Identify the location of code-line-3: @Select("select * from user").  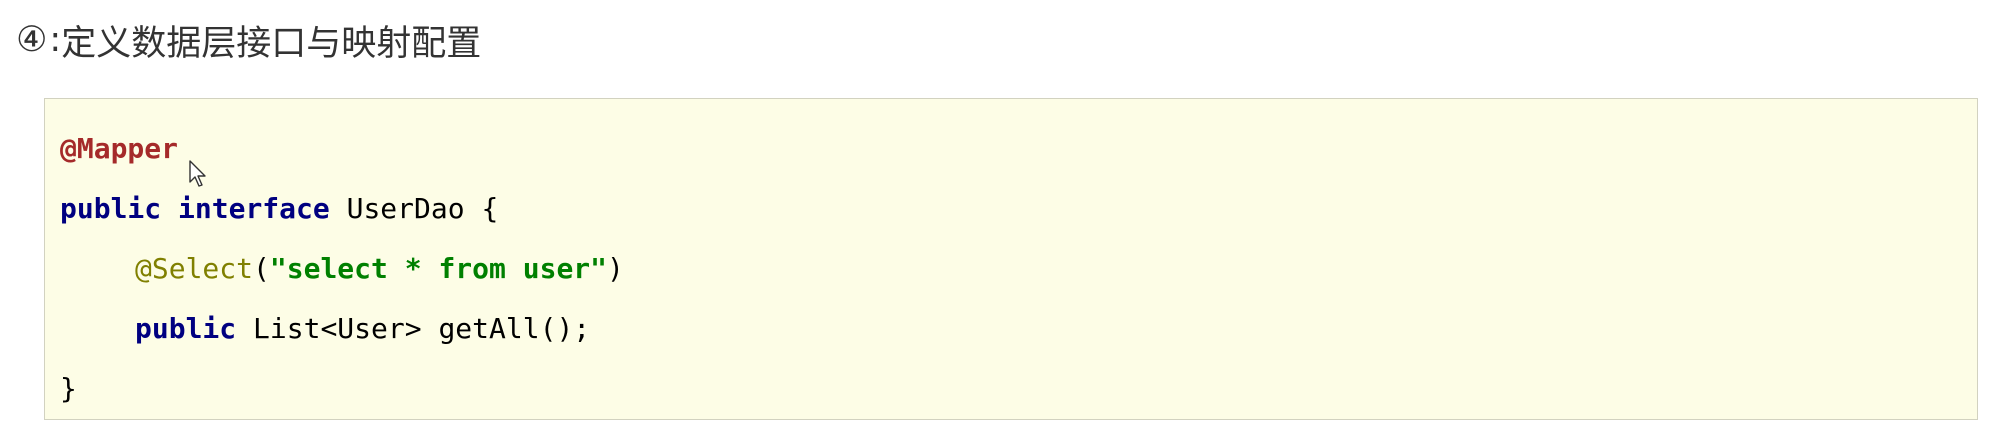
(1018, 269).